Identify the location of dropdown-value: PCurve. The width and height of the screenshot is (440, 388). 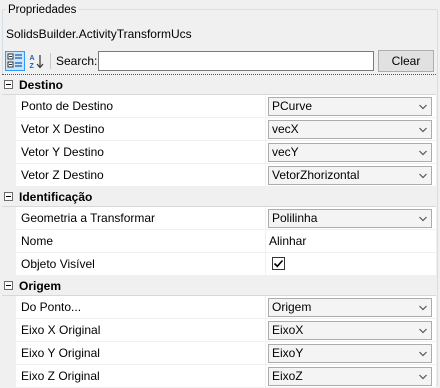
(292, 106).